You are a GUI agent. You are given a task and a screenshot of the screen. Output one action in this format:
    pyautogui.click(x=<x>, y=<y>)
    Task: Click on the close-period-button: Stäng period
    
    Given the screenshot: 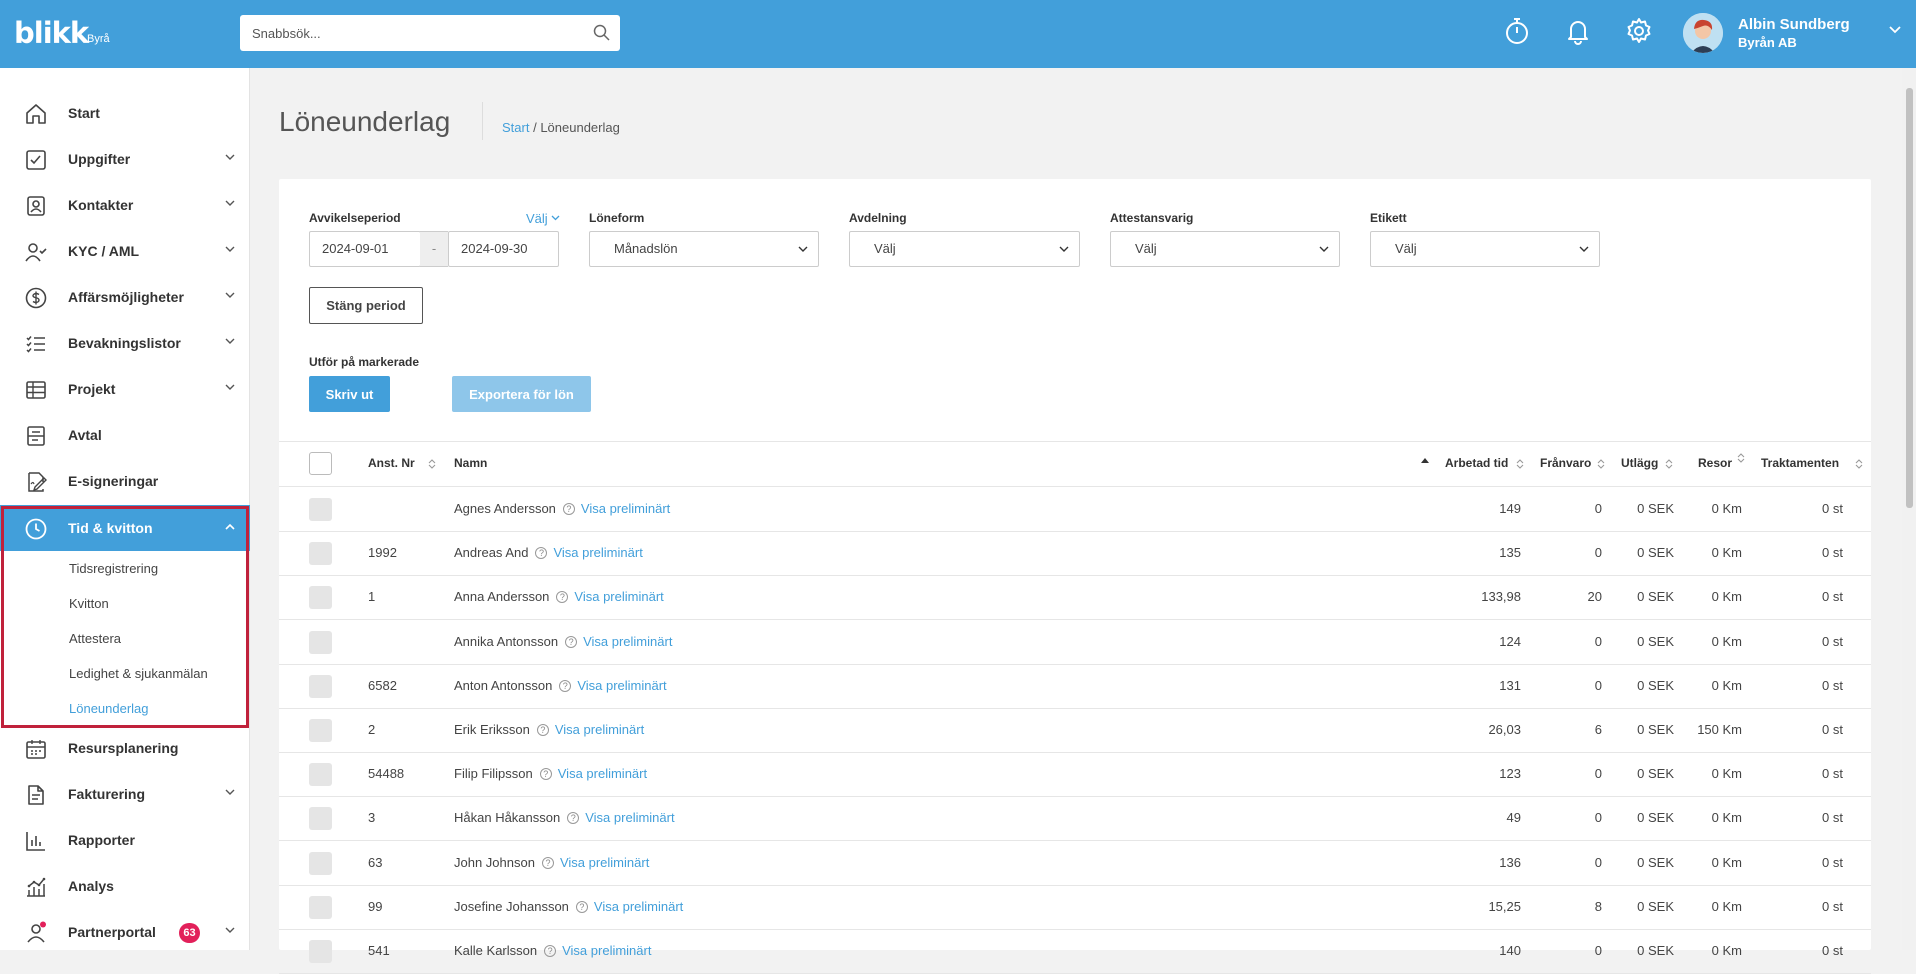 What is the action you would take?
    pyautogui.click(x=366, y=305)
    